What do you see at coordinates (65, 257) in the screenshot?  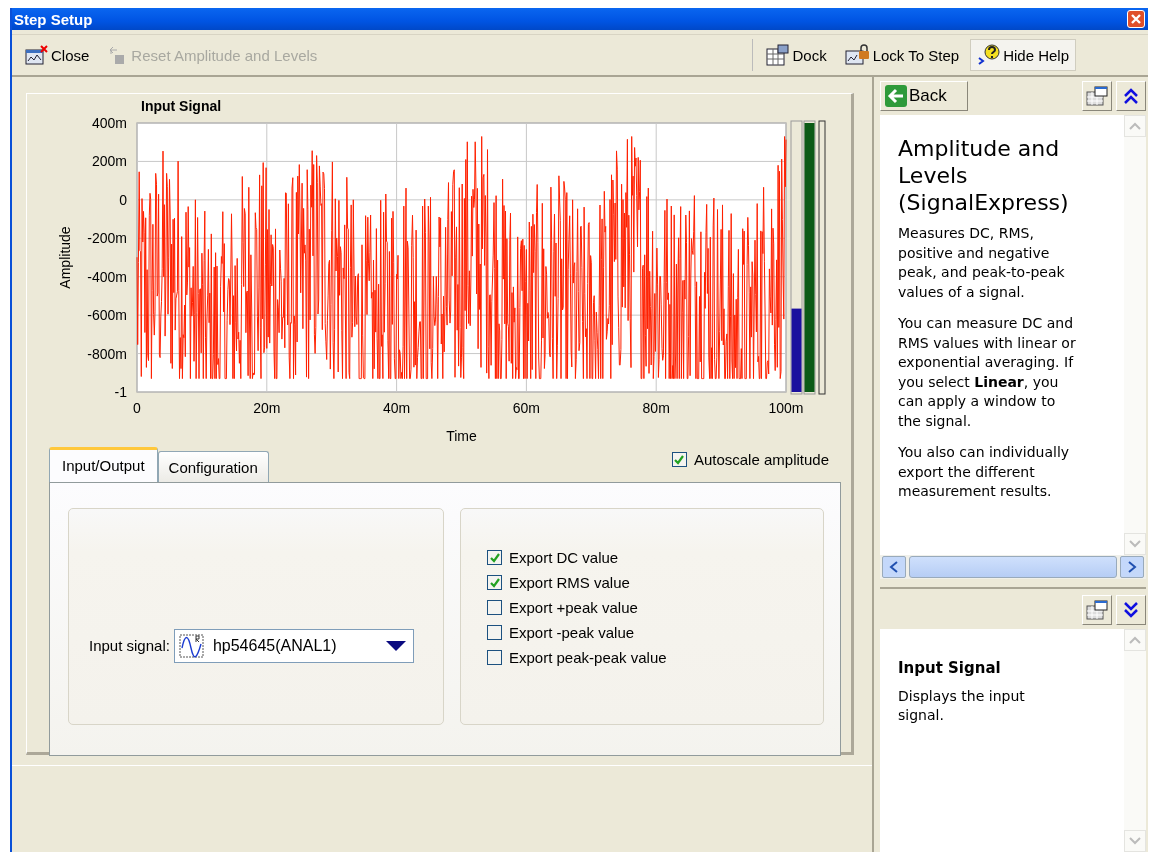 I see `y-axis-label: Amplitude` at bounding box center [65, 257].